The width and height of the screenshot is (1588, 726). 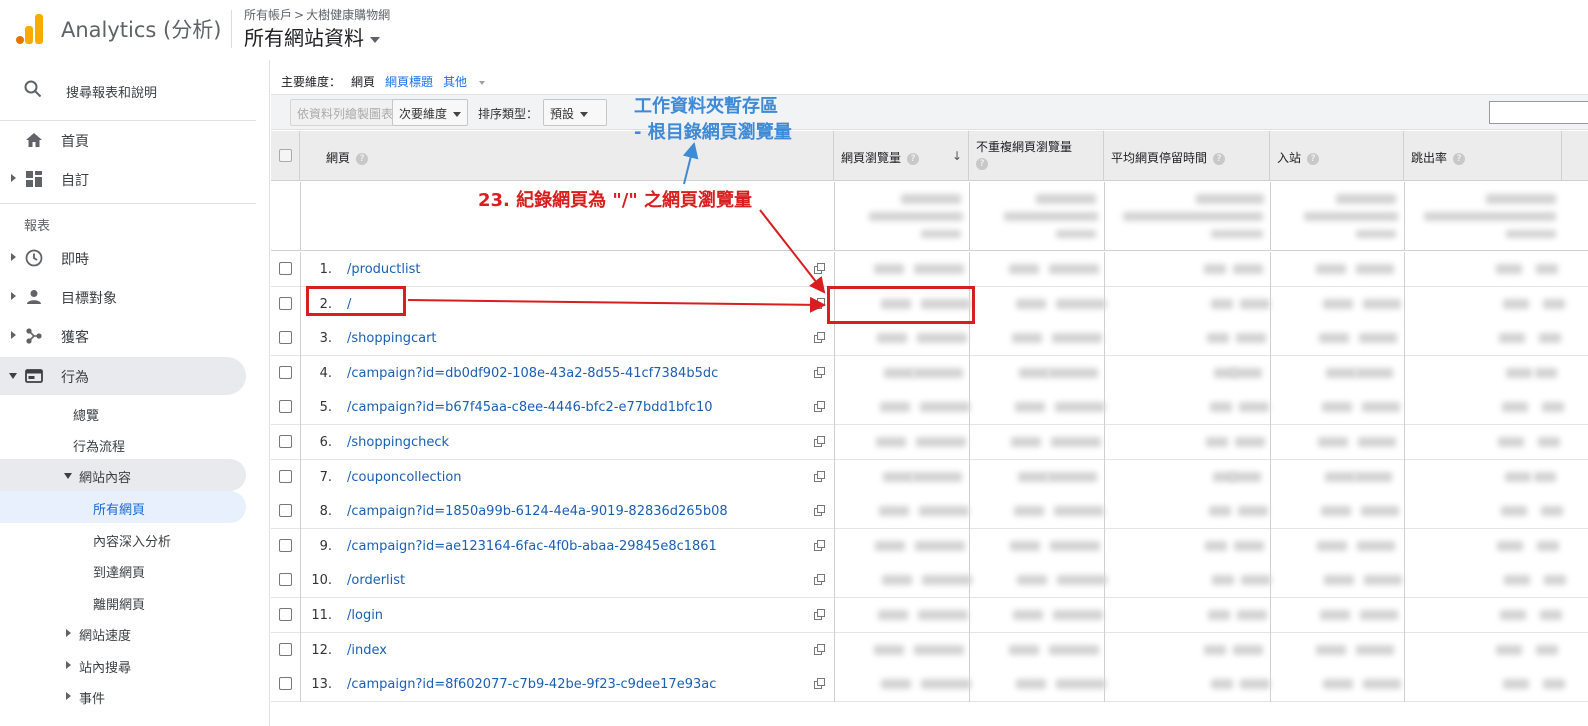 What do you see at coordinates (690, 163) in the screenshot?
I see `arrow-blue-note` at bounding box center [690, 163].